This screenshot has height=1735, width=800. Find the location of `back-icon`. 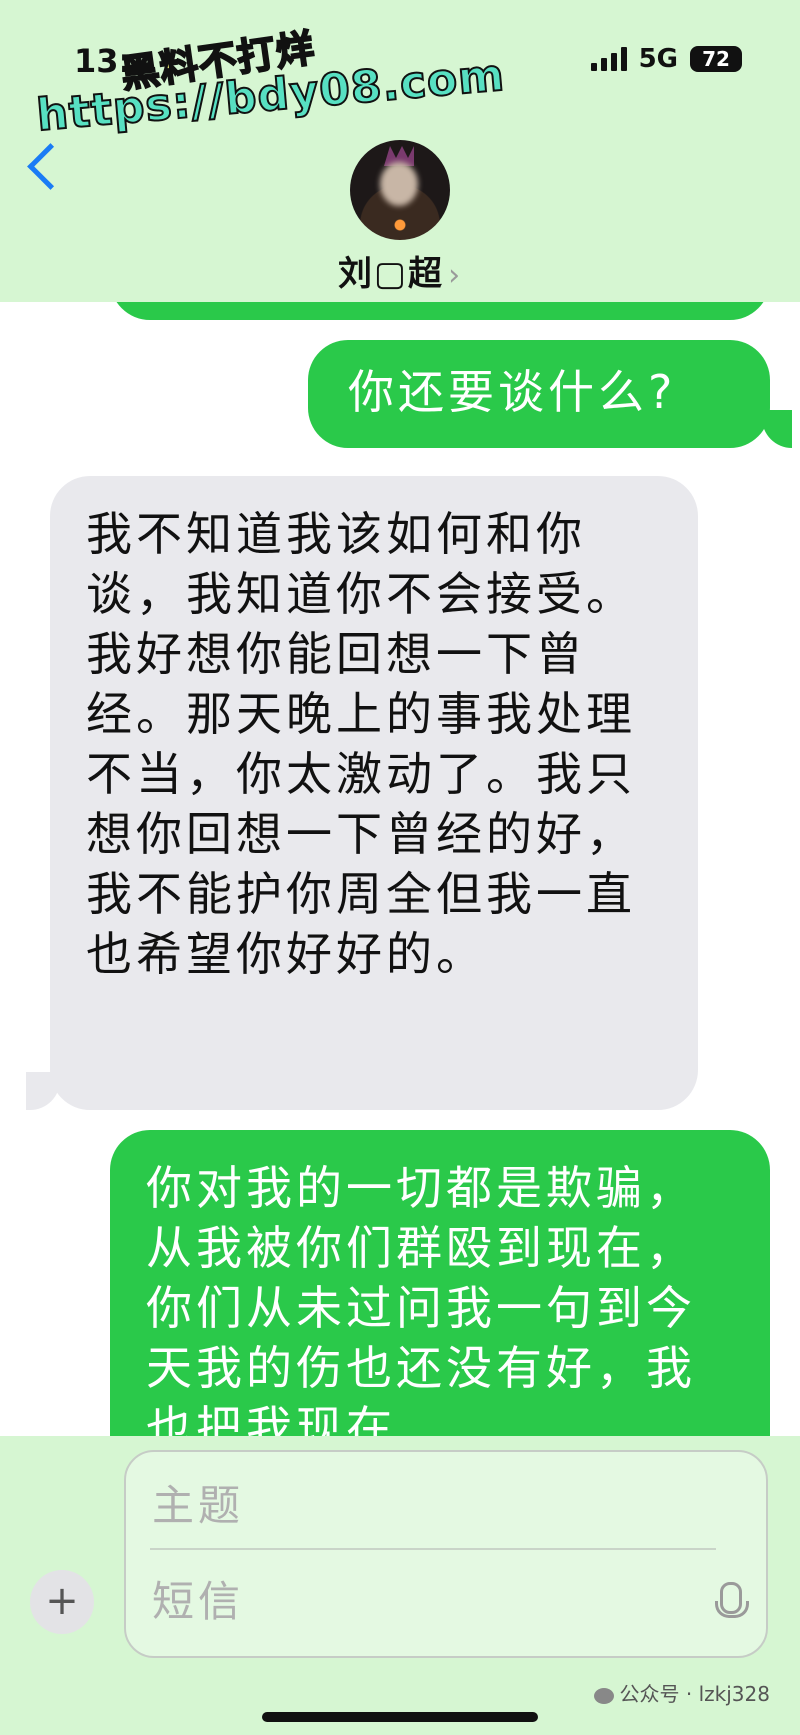

back-icon is located at coordinates (50, 166).